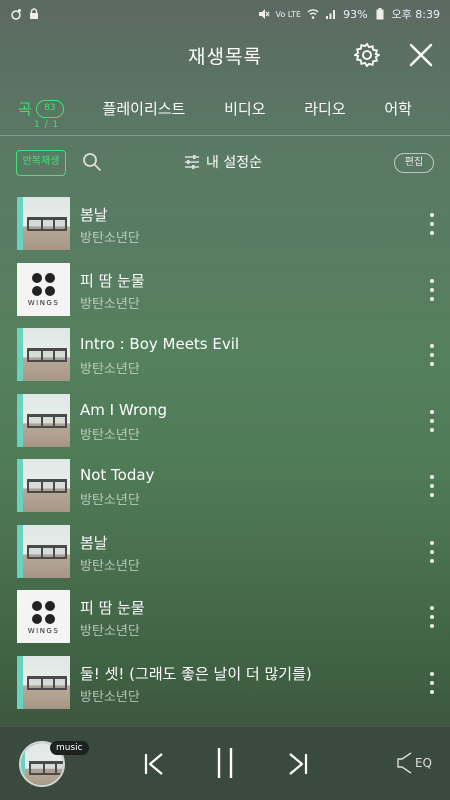 This screenshot has width=450, height=800. What do you see at coordinates (49, 108) in the screenshot?
I see `tab-count-badge: 83` at bounding box center [49, 108].